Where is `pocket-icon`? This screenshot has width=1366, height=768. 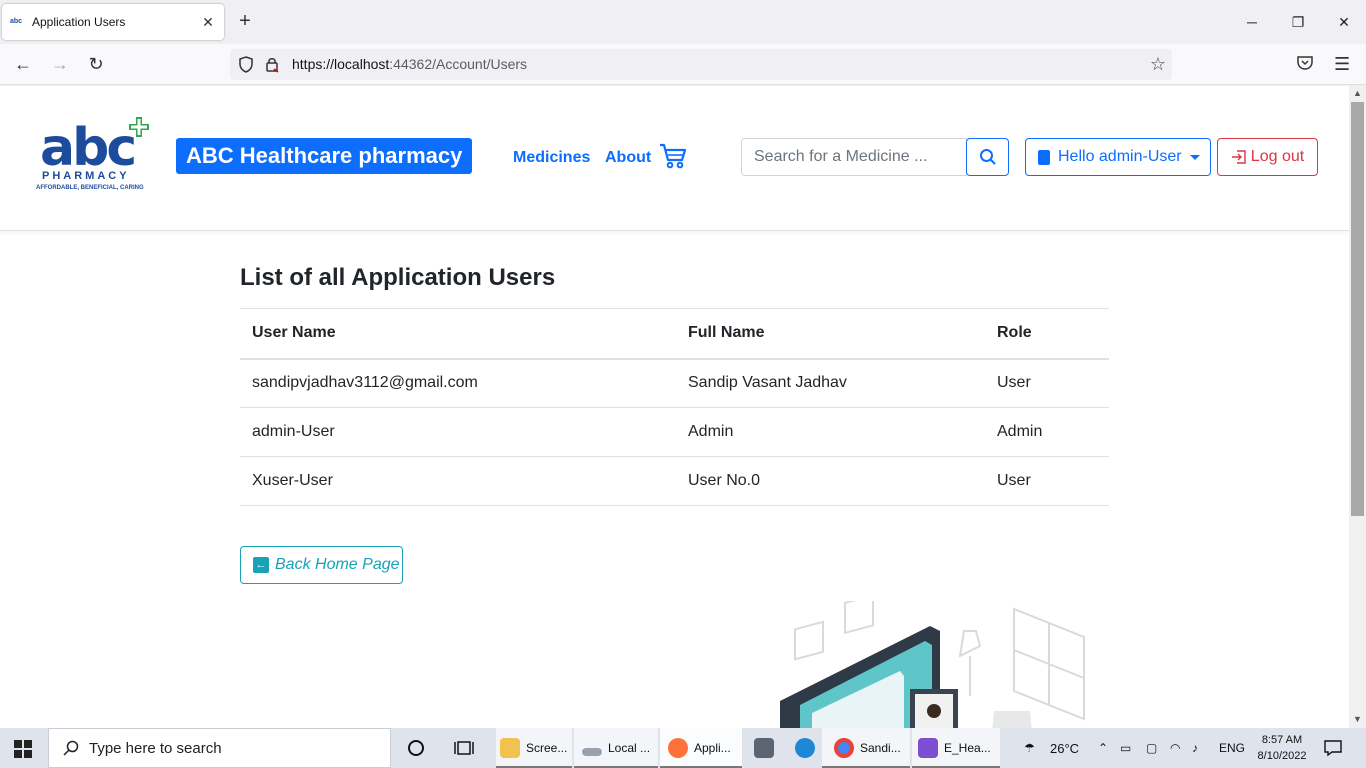 pocket-icon is located at coordinates (1305, 63).